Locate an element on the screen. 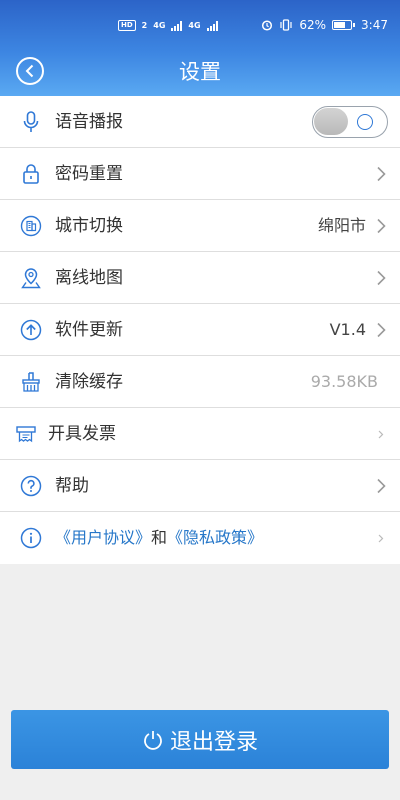  map-pin-icon is located at coordinates (31, 278).